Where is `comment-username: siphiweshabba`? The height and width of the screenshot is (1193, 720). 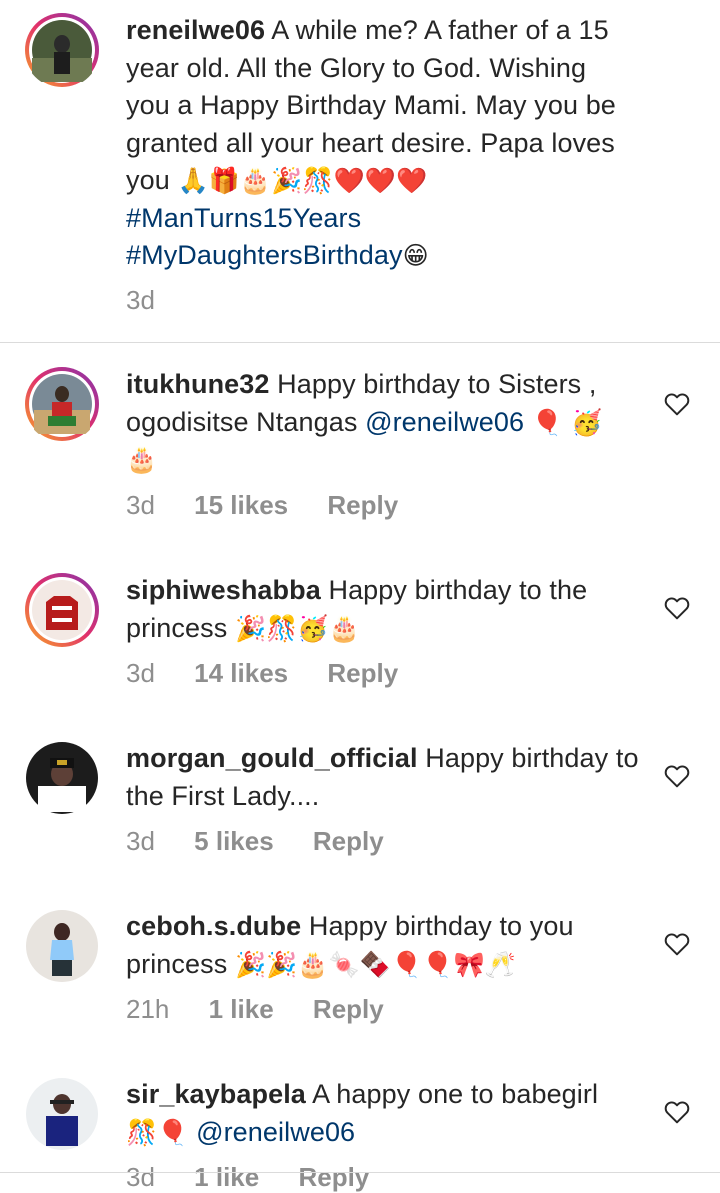
comment-username: siphiweshabba is located at coordinates (223, 590).